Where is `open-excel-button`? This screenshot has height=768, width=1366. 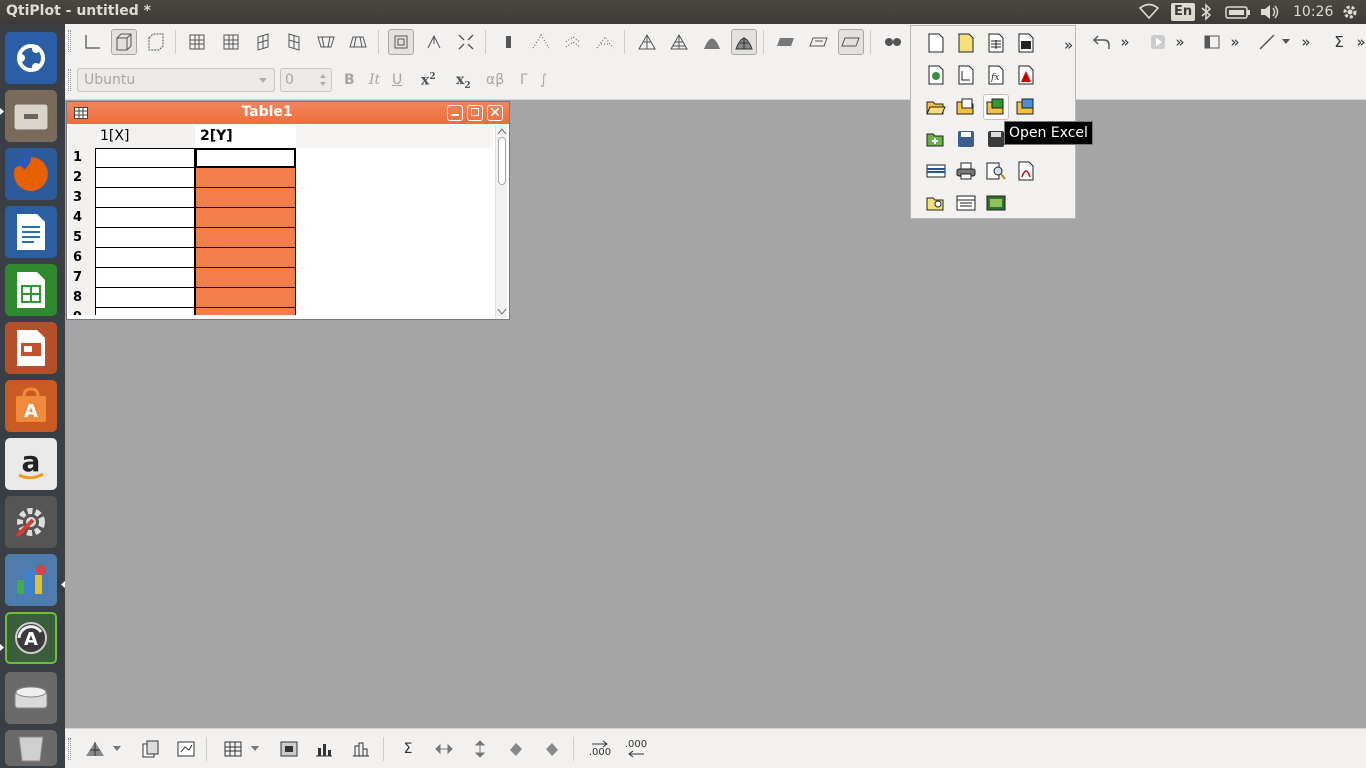 open-excel-button is located at coordinates (996, 107).